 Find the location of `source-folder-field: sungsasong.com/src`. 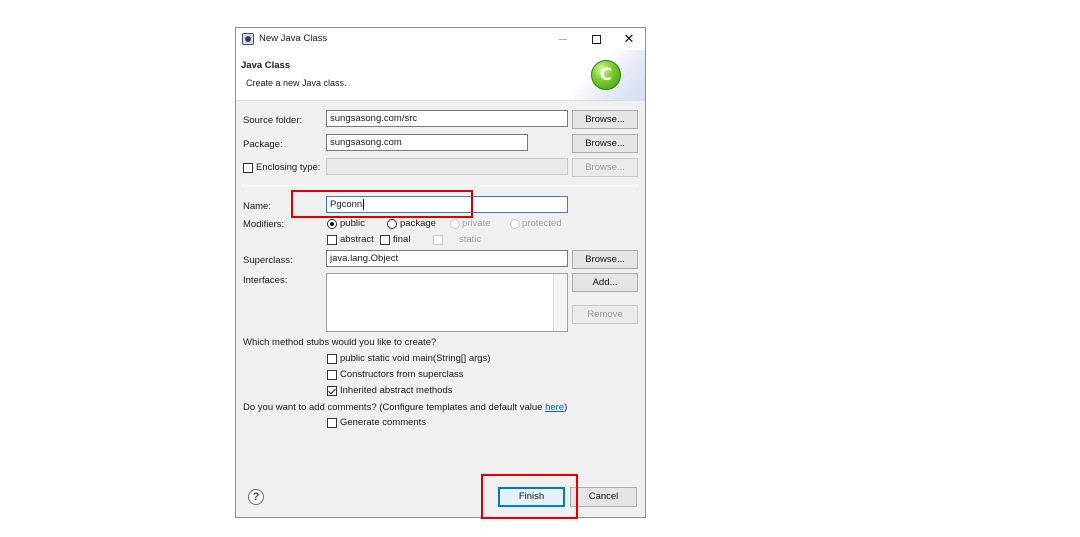

source-folder-field: sungsasong.com/src is located at coordinates (447, 118).